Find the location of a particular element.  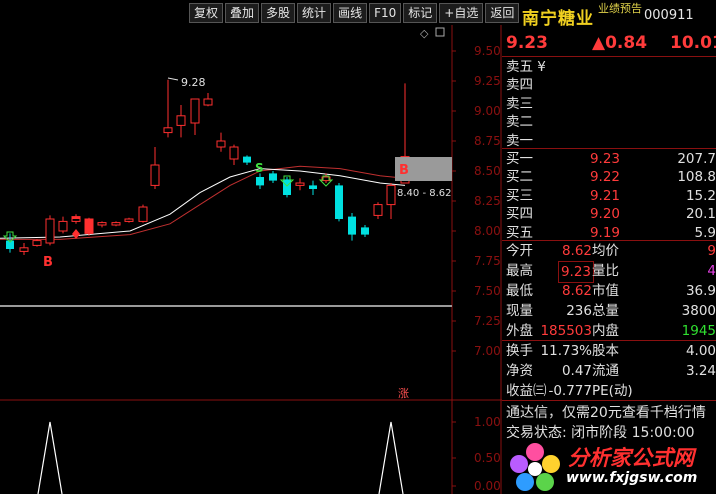

buy-volume: 20.1 is located at coordinates (700, 214).